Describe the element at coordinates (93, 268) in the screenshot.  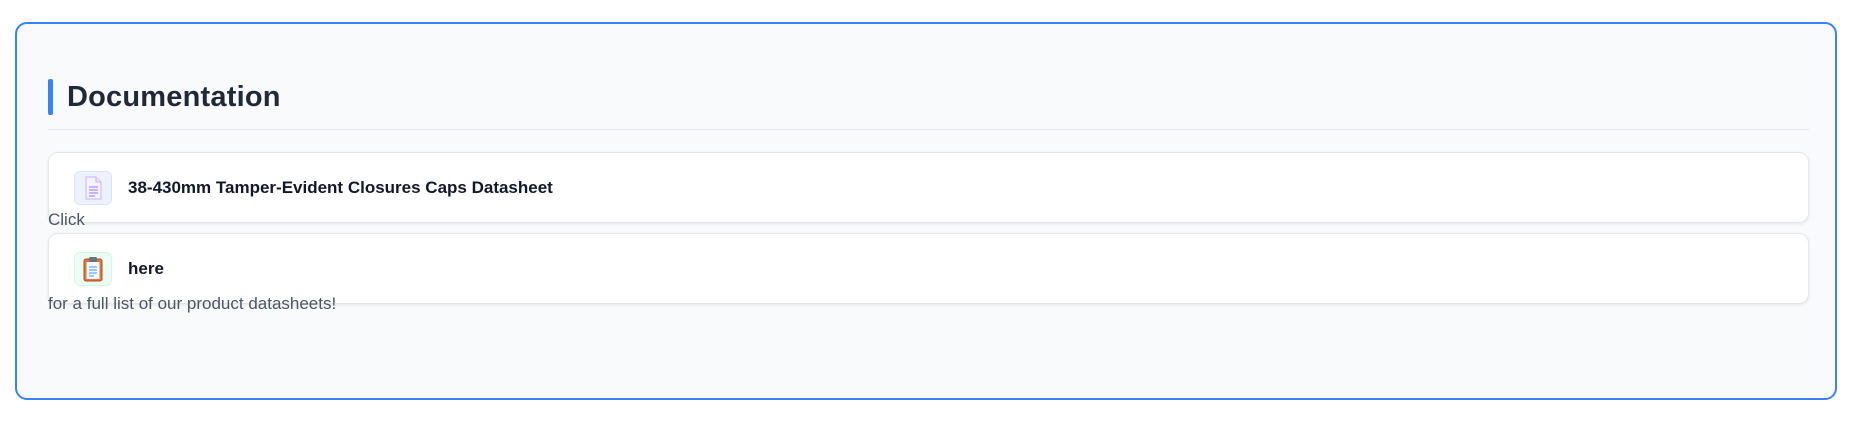
I see `clipboard-icon` at that location.